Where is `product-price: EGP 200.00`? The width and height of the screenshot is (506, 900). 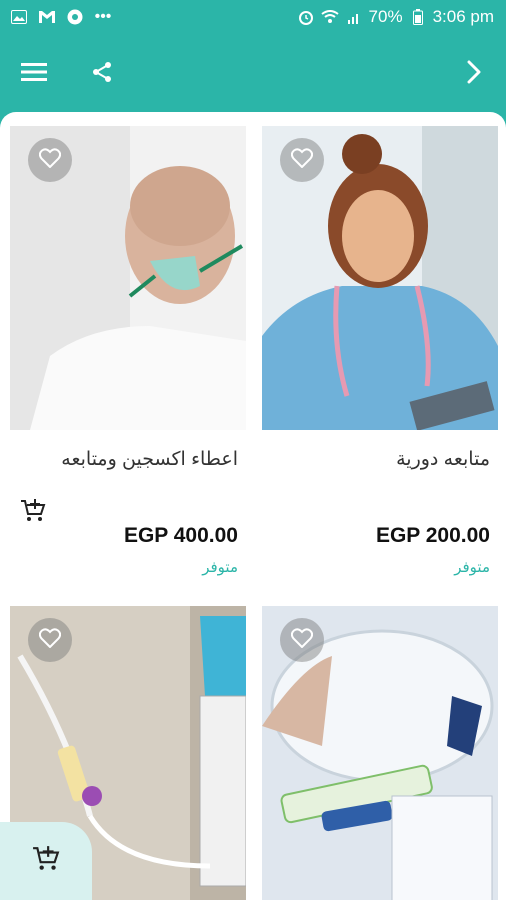 product-price: EGP 200.00 is located at coordinates (432, 535).